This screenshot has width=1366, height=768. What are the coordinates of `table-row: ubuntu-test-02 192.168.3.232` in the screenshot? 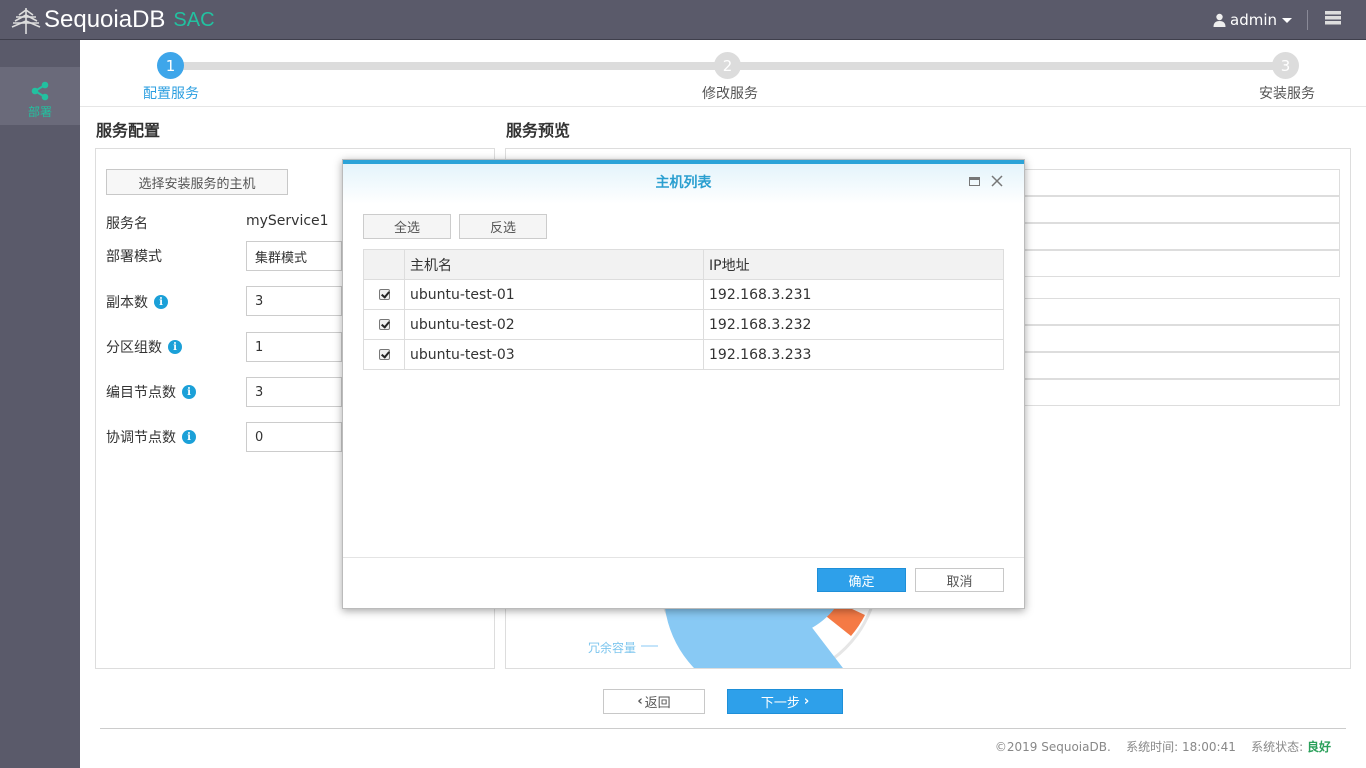 It's located at (683, 324).